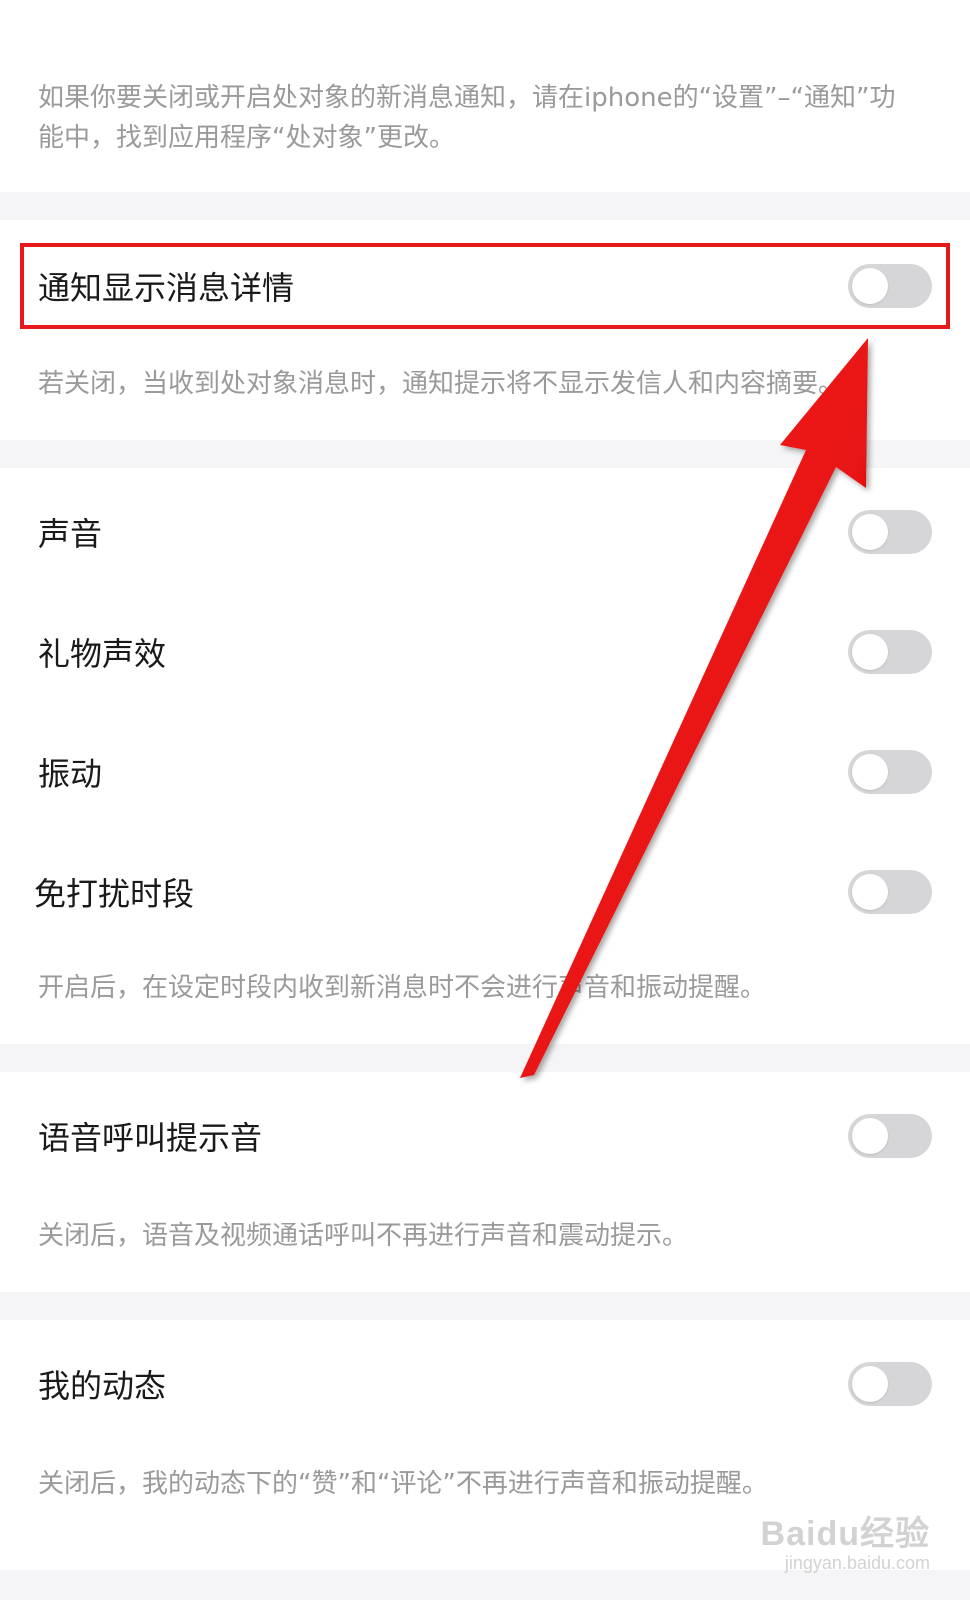  What do you see at coordinates (363, 1236) in the screenshot?
I see `voice-call-desc: 关闭后，语音及视频通话呼叫不再进行声音和震动提示。` at bounding box center [363, 1236].